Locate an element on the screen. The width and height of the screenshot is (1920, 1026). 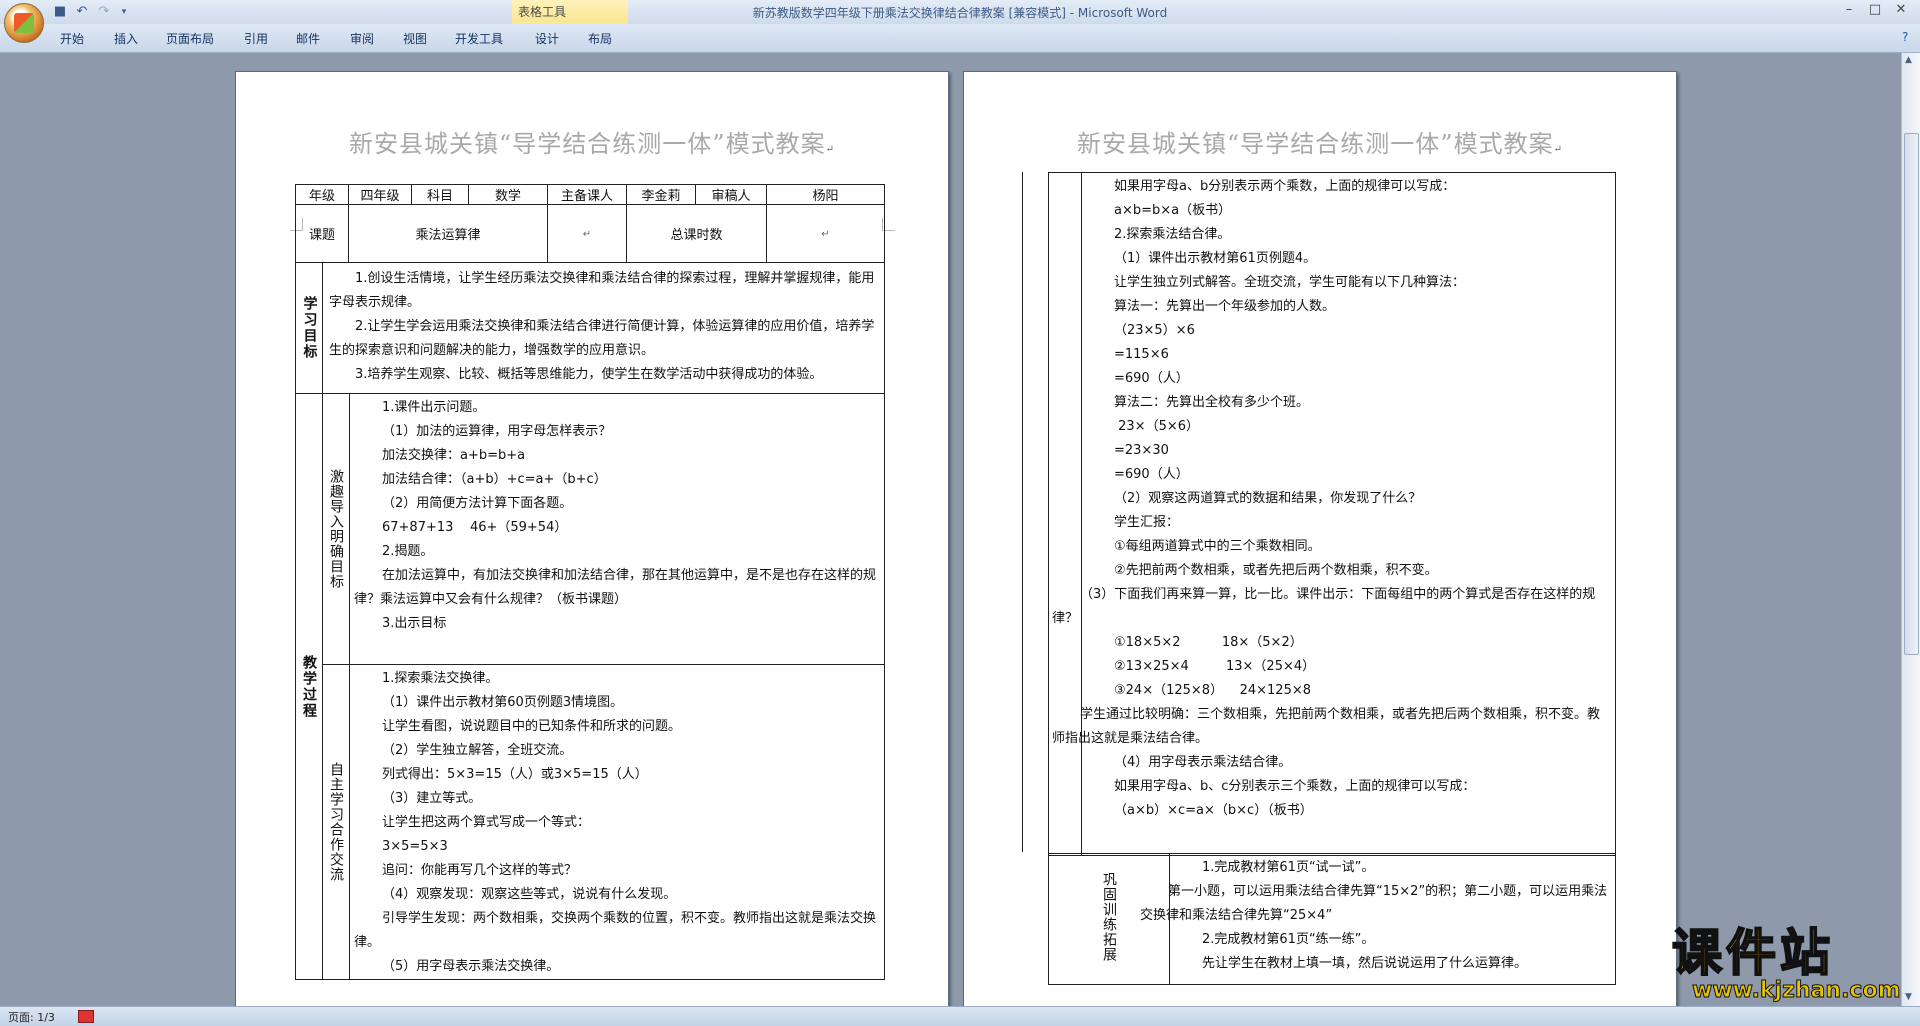
lesson-line: 让学生看图，说说题目中的已知条件和所求的问题。 is located at coordinates (532, 726).